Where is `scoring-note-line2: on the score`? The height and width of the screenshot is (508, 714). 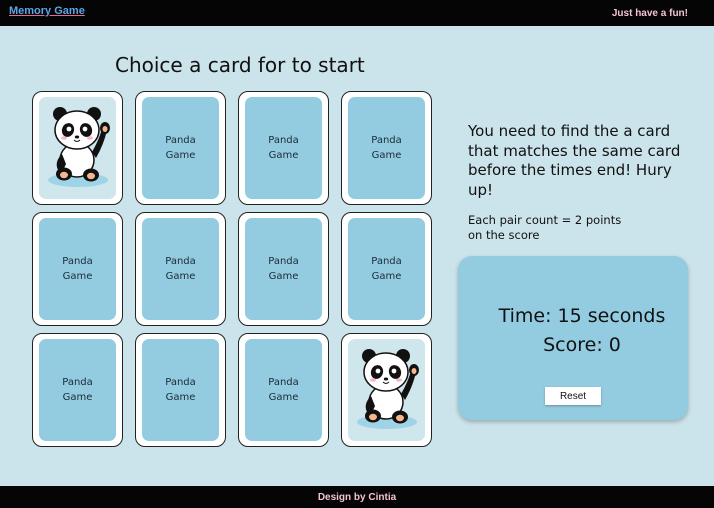
scoring-note-line2: on the score is located at coordinates (504, 235).